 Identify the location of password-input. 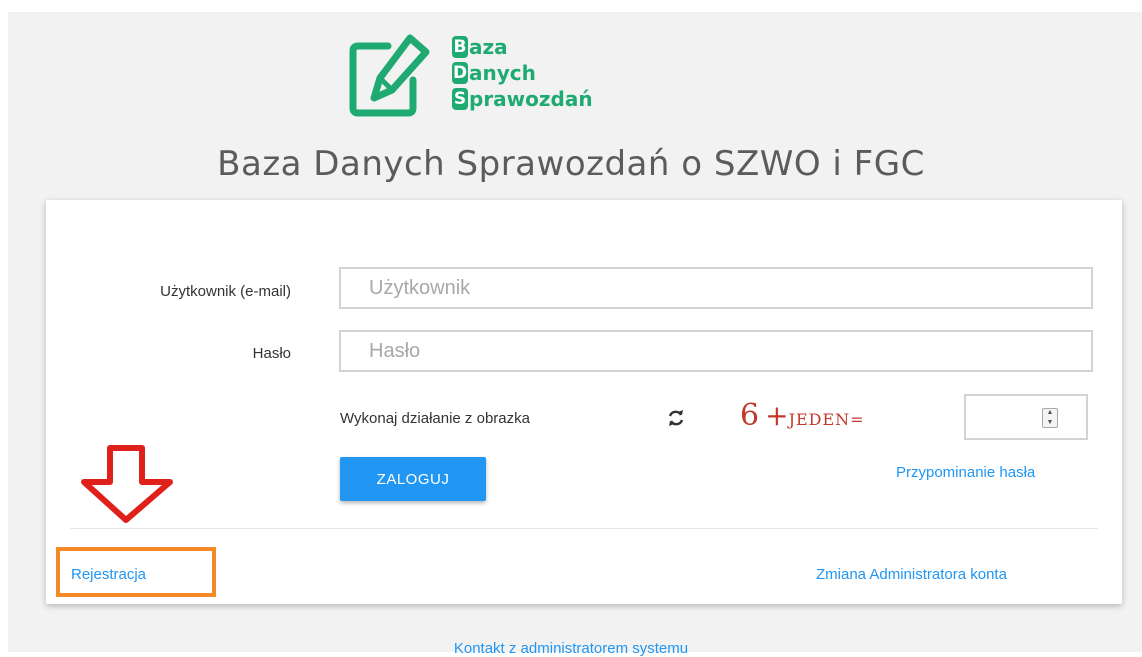
(716, 351).